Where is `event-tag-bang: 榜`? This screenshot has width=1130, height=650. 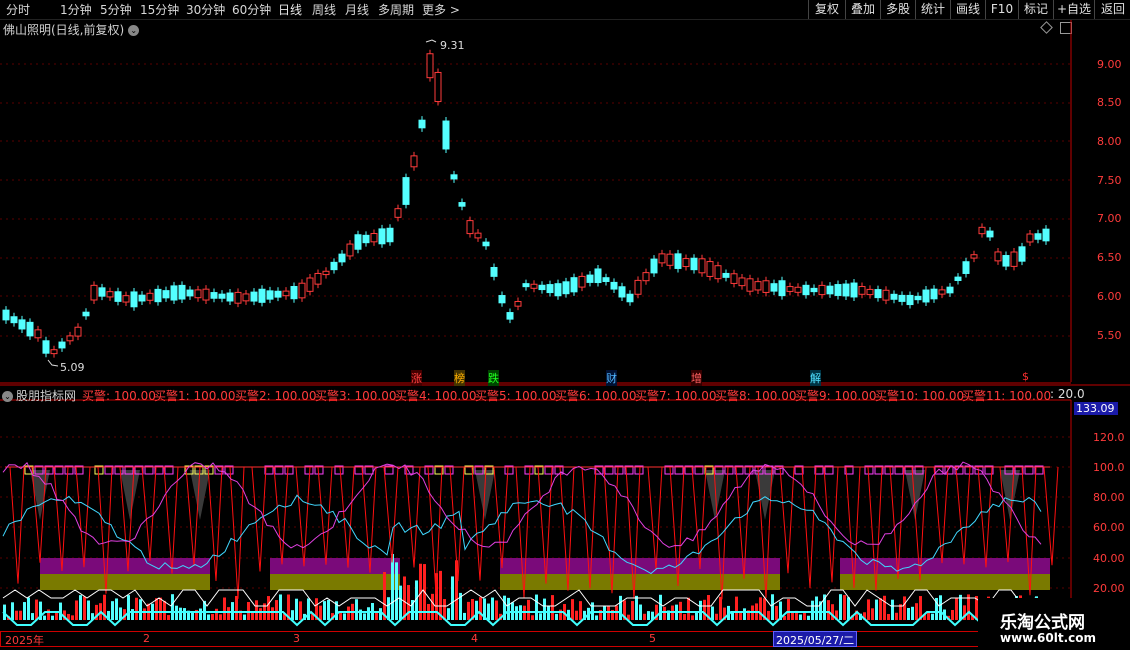
event-tag-bang: 榜 is located at coordinates (459, 378).